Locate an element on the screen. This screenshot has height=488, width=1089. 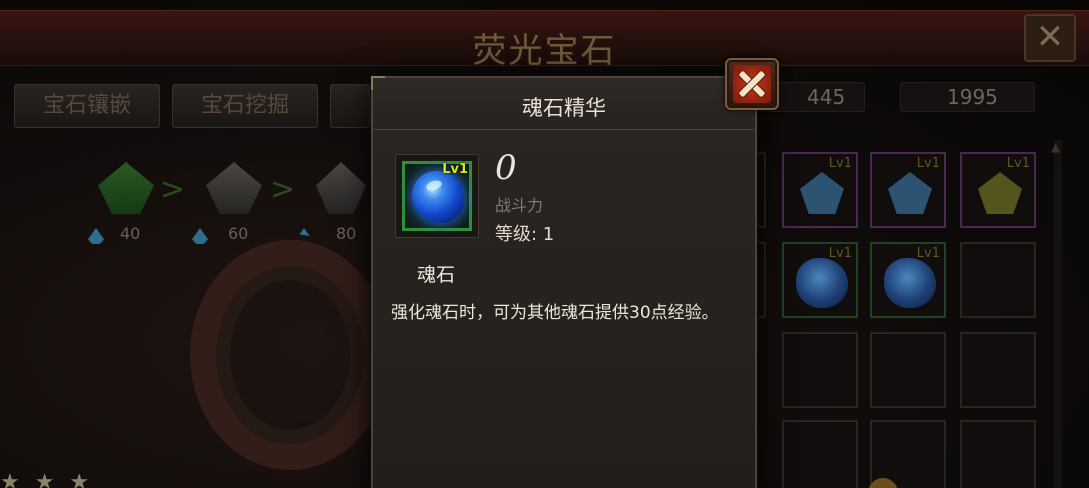
currency-value-1: 445 is located at coordinates (826, 97).